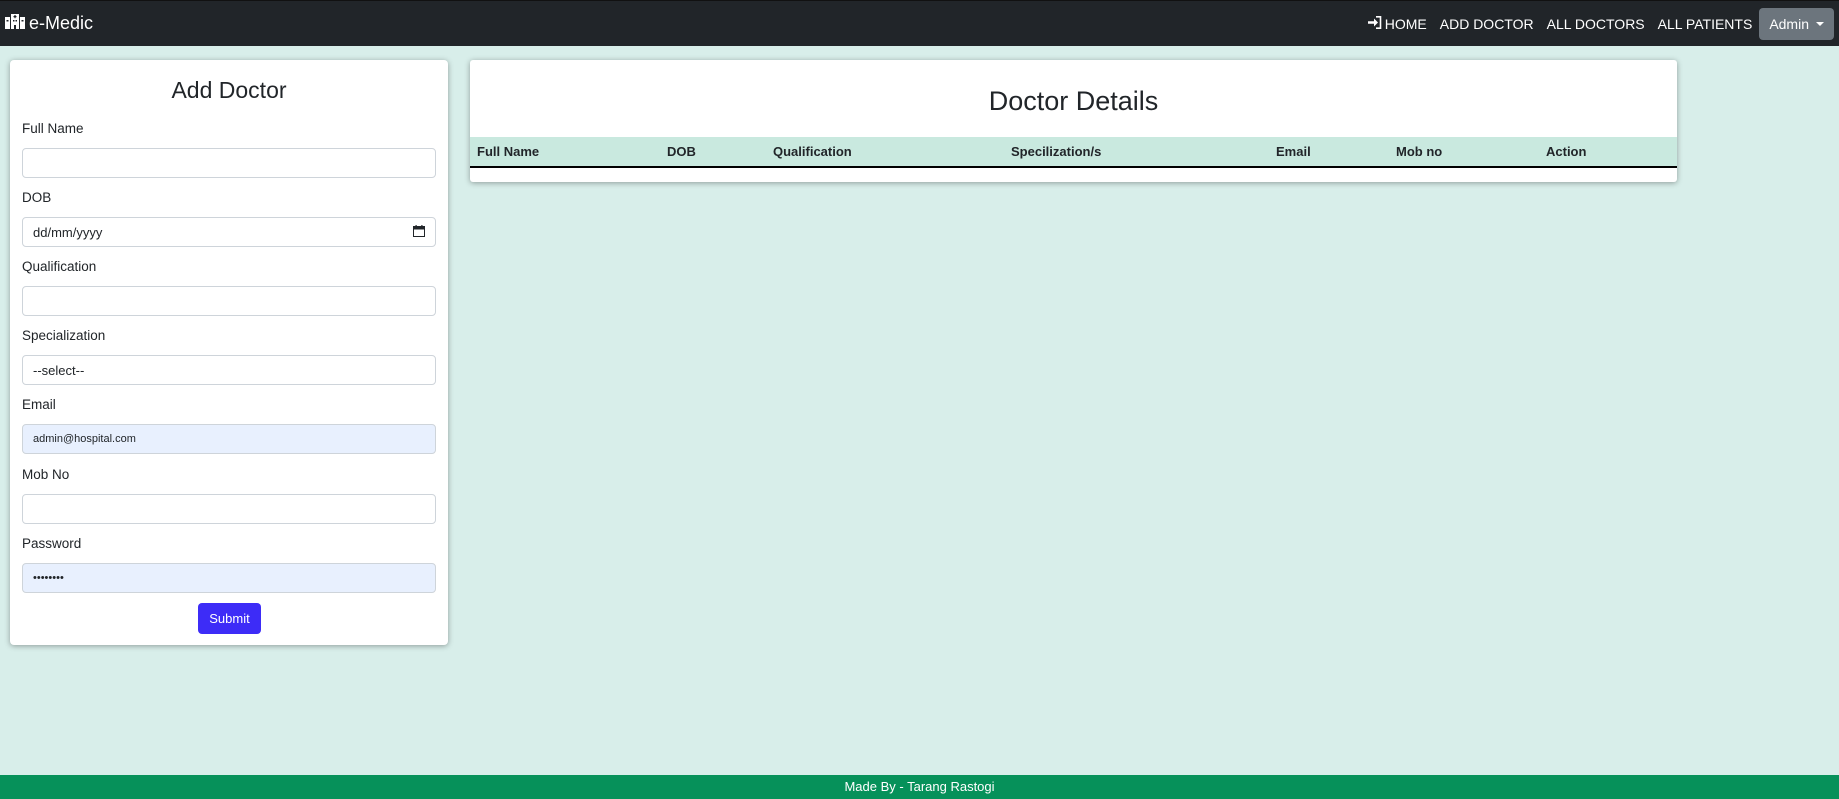 The height and width of the screenshot is (799, 1839). I want to click on column-header-dob: DOB, so click(681, 151).